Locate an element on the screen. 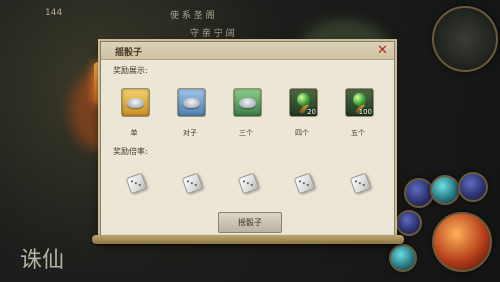  reward-rate-label: 奖励倍率: is located at coordinates (130, 151).